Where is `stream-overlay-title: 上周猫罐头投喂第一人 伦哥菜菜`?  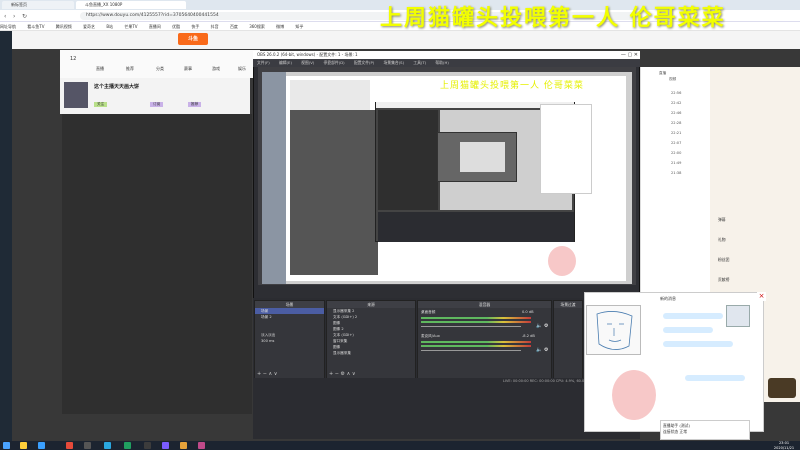 stream-overlay-title: 上周猫罐头投喂第一人 伦哥菜菜 is located at coordinates (553, 18).